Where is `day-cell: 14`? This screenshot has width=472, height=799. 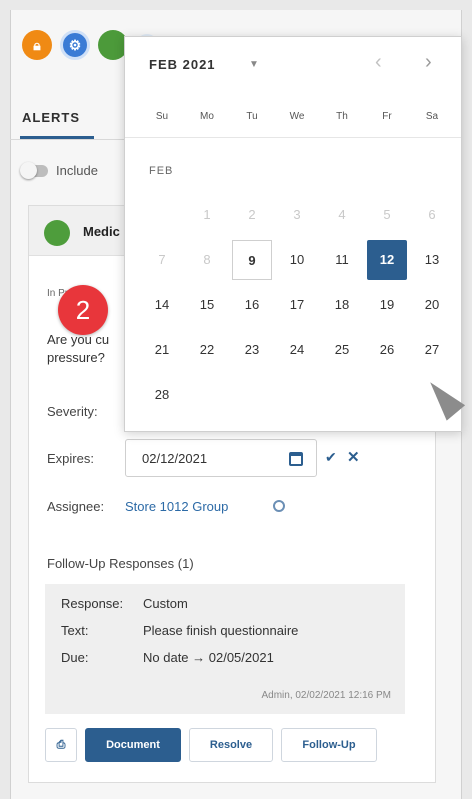 day-cell: 14 is located at coordinates (162, 305).